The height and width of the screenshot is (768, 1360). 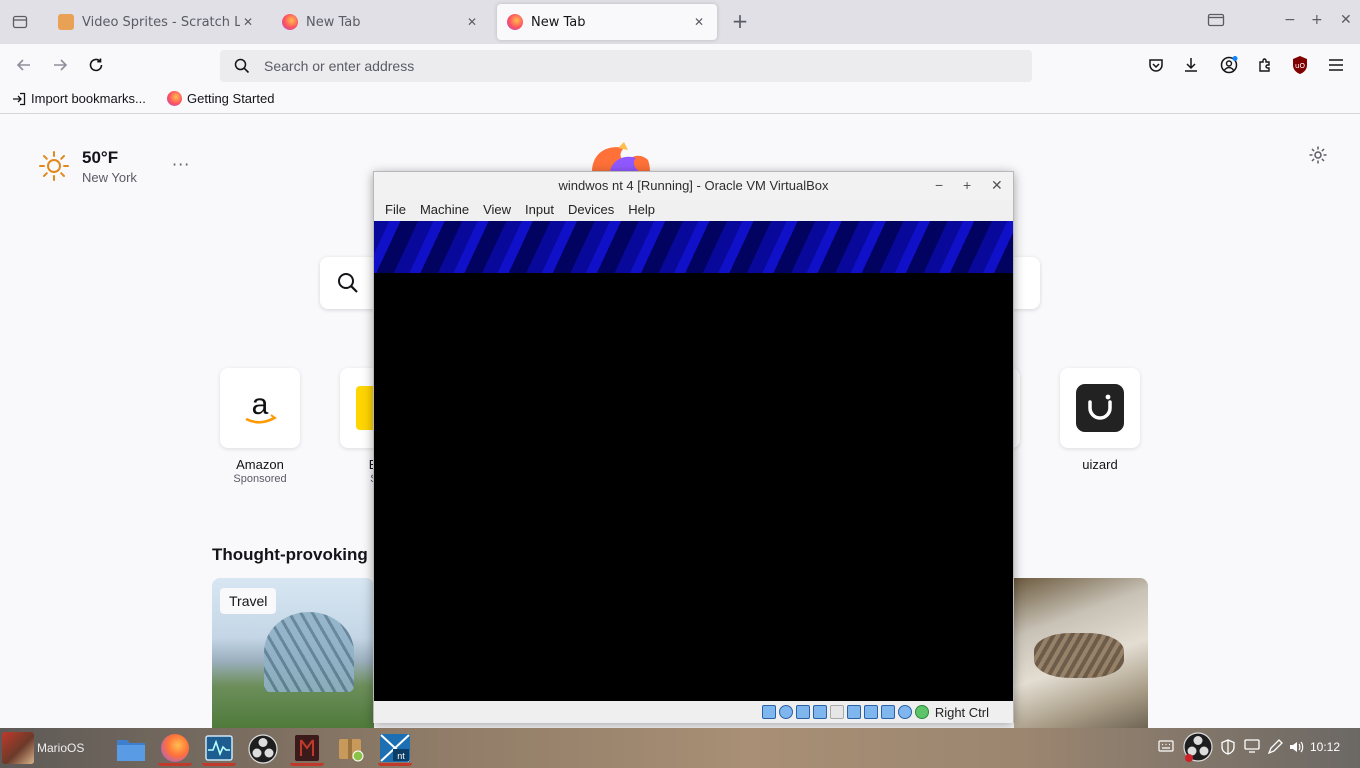 I want to click on svg-text: uO, so click(x=1300, y=66).